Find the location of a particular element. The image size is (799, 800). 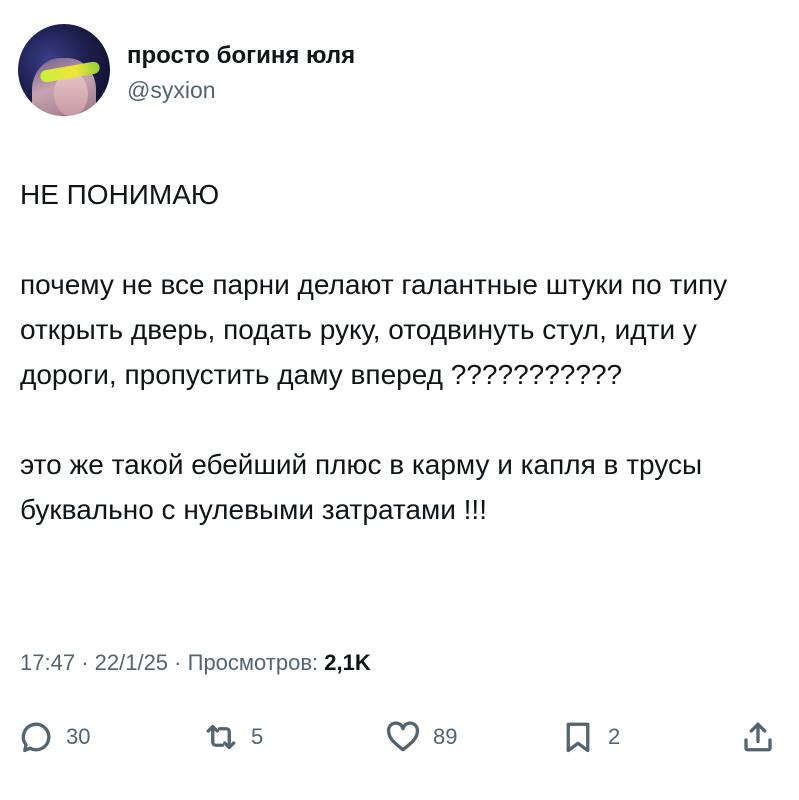

bookmark-button: 2 is located at coordinates (590, 737).